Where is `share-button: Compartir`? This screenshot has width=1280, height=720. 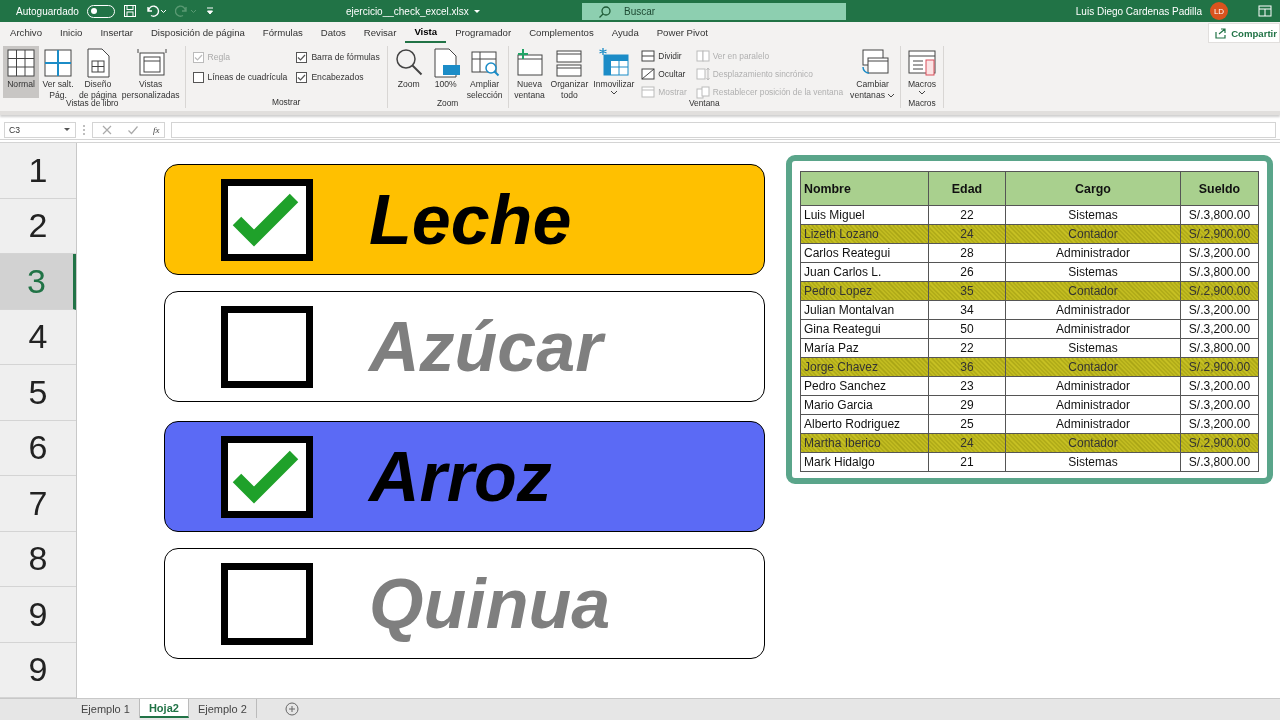
share-button: Compartir is located at coordinates (1244, 33).